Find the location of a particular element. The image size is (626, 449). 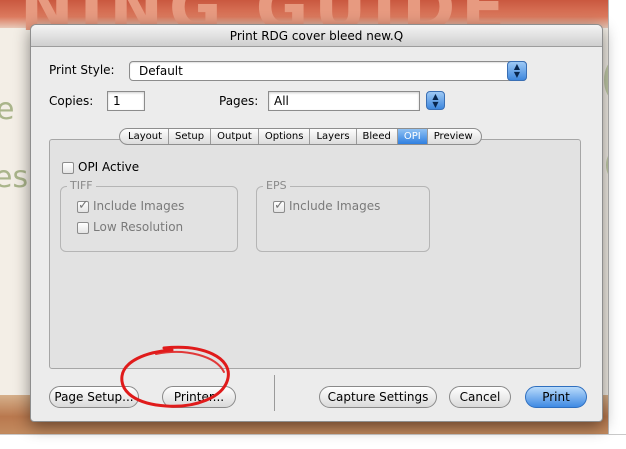

tab-options: Options is located at coordinates (285, 136).